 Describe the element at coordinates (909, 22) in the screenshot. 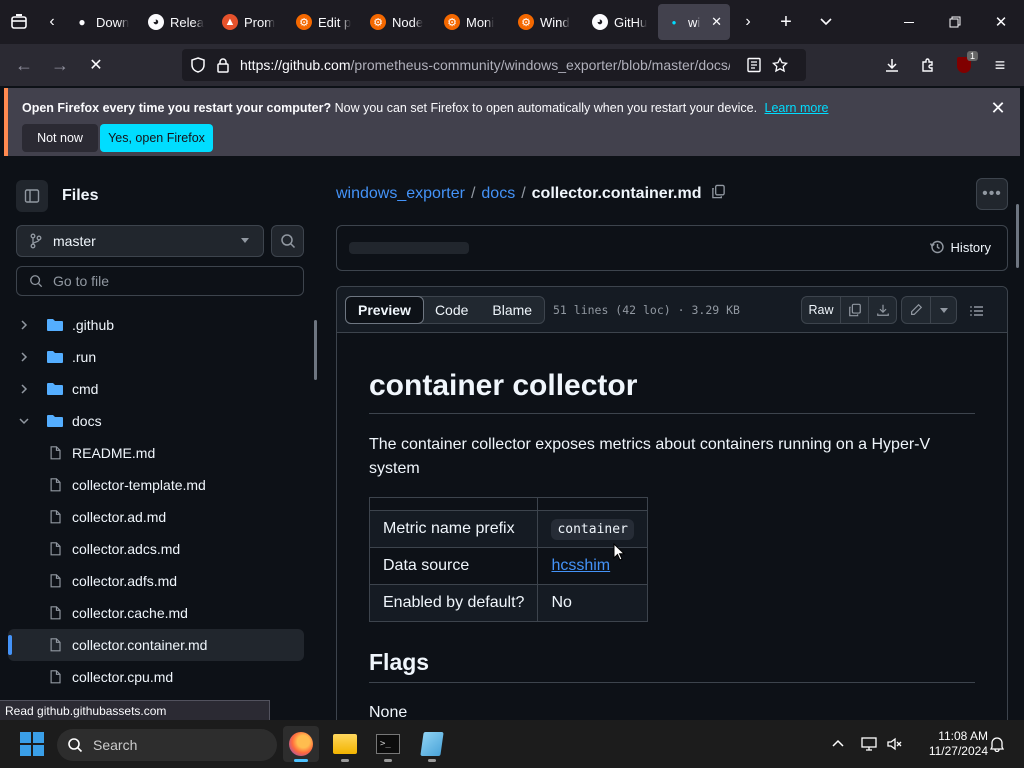

I see `minimize-window-button` at that location.